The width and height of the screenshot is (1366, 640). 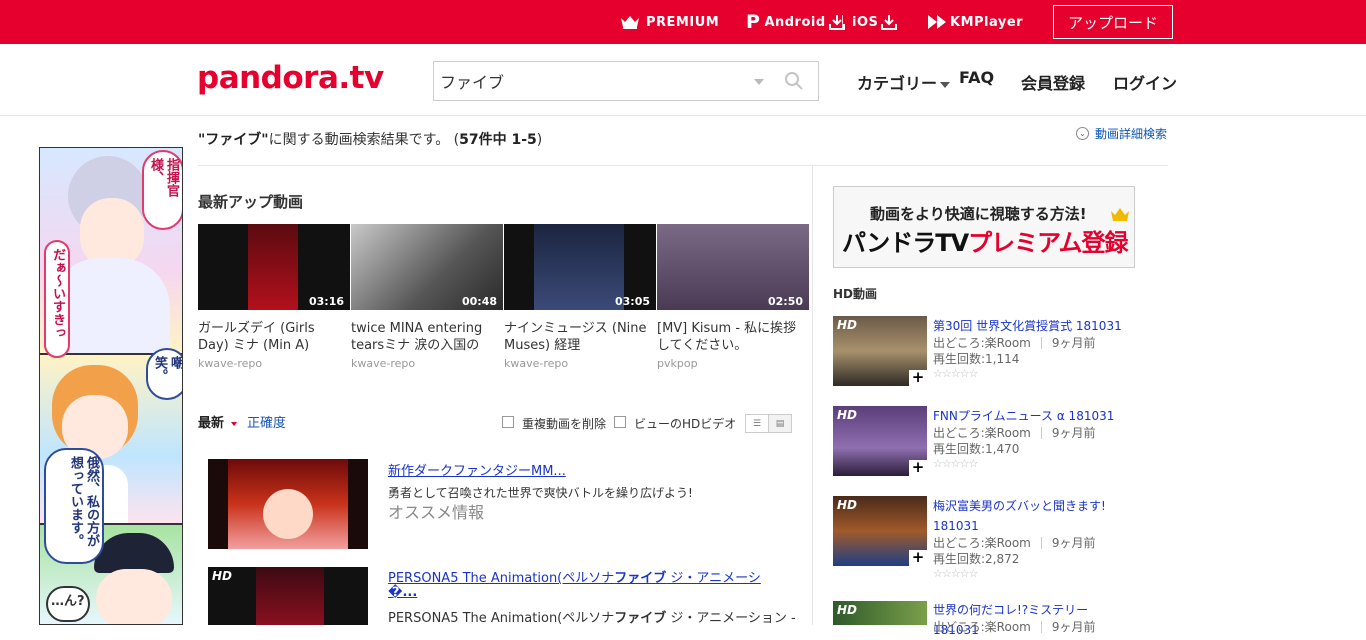 I want to click on nav-faq: FAQ, so click(x=976, y=77).